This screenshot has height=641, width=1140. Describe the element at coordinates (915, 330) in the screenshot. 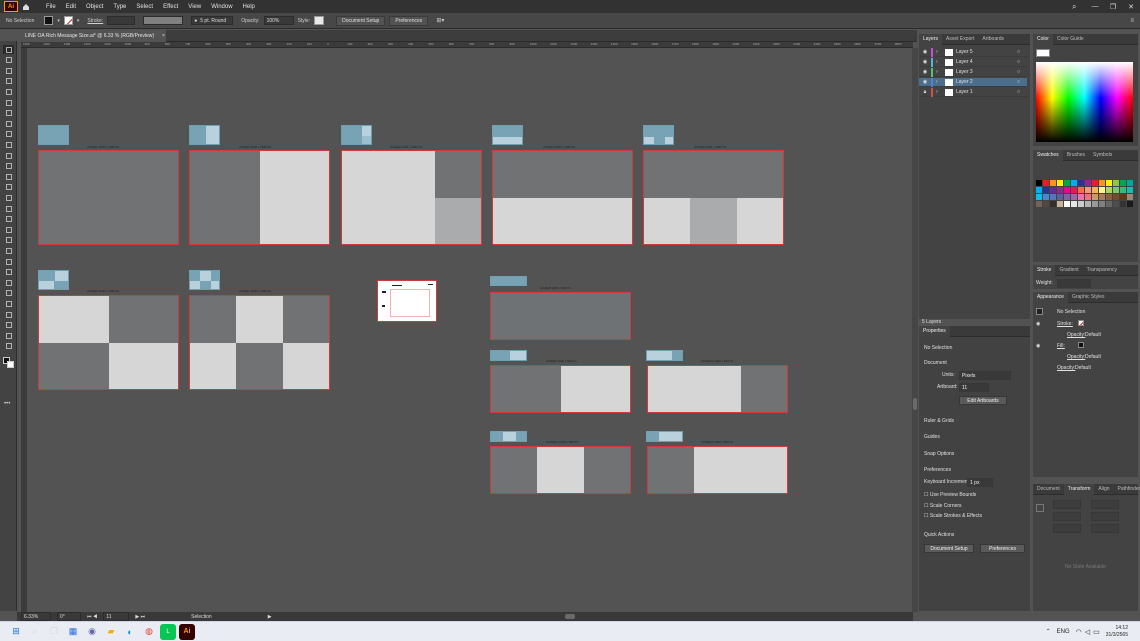

I see `vertical-scrollbar` at that location.